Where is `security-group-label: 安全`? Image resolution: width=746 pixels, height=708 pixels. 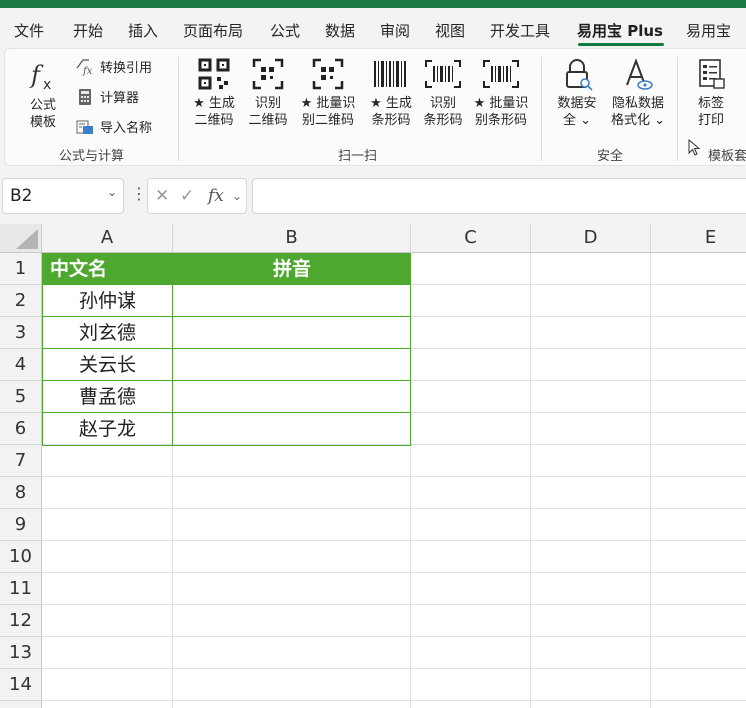 security-group-label: 安全 is located at coordinates (610, 156).